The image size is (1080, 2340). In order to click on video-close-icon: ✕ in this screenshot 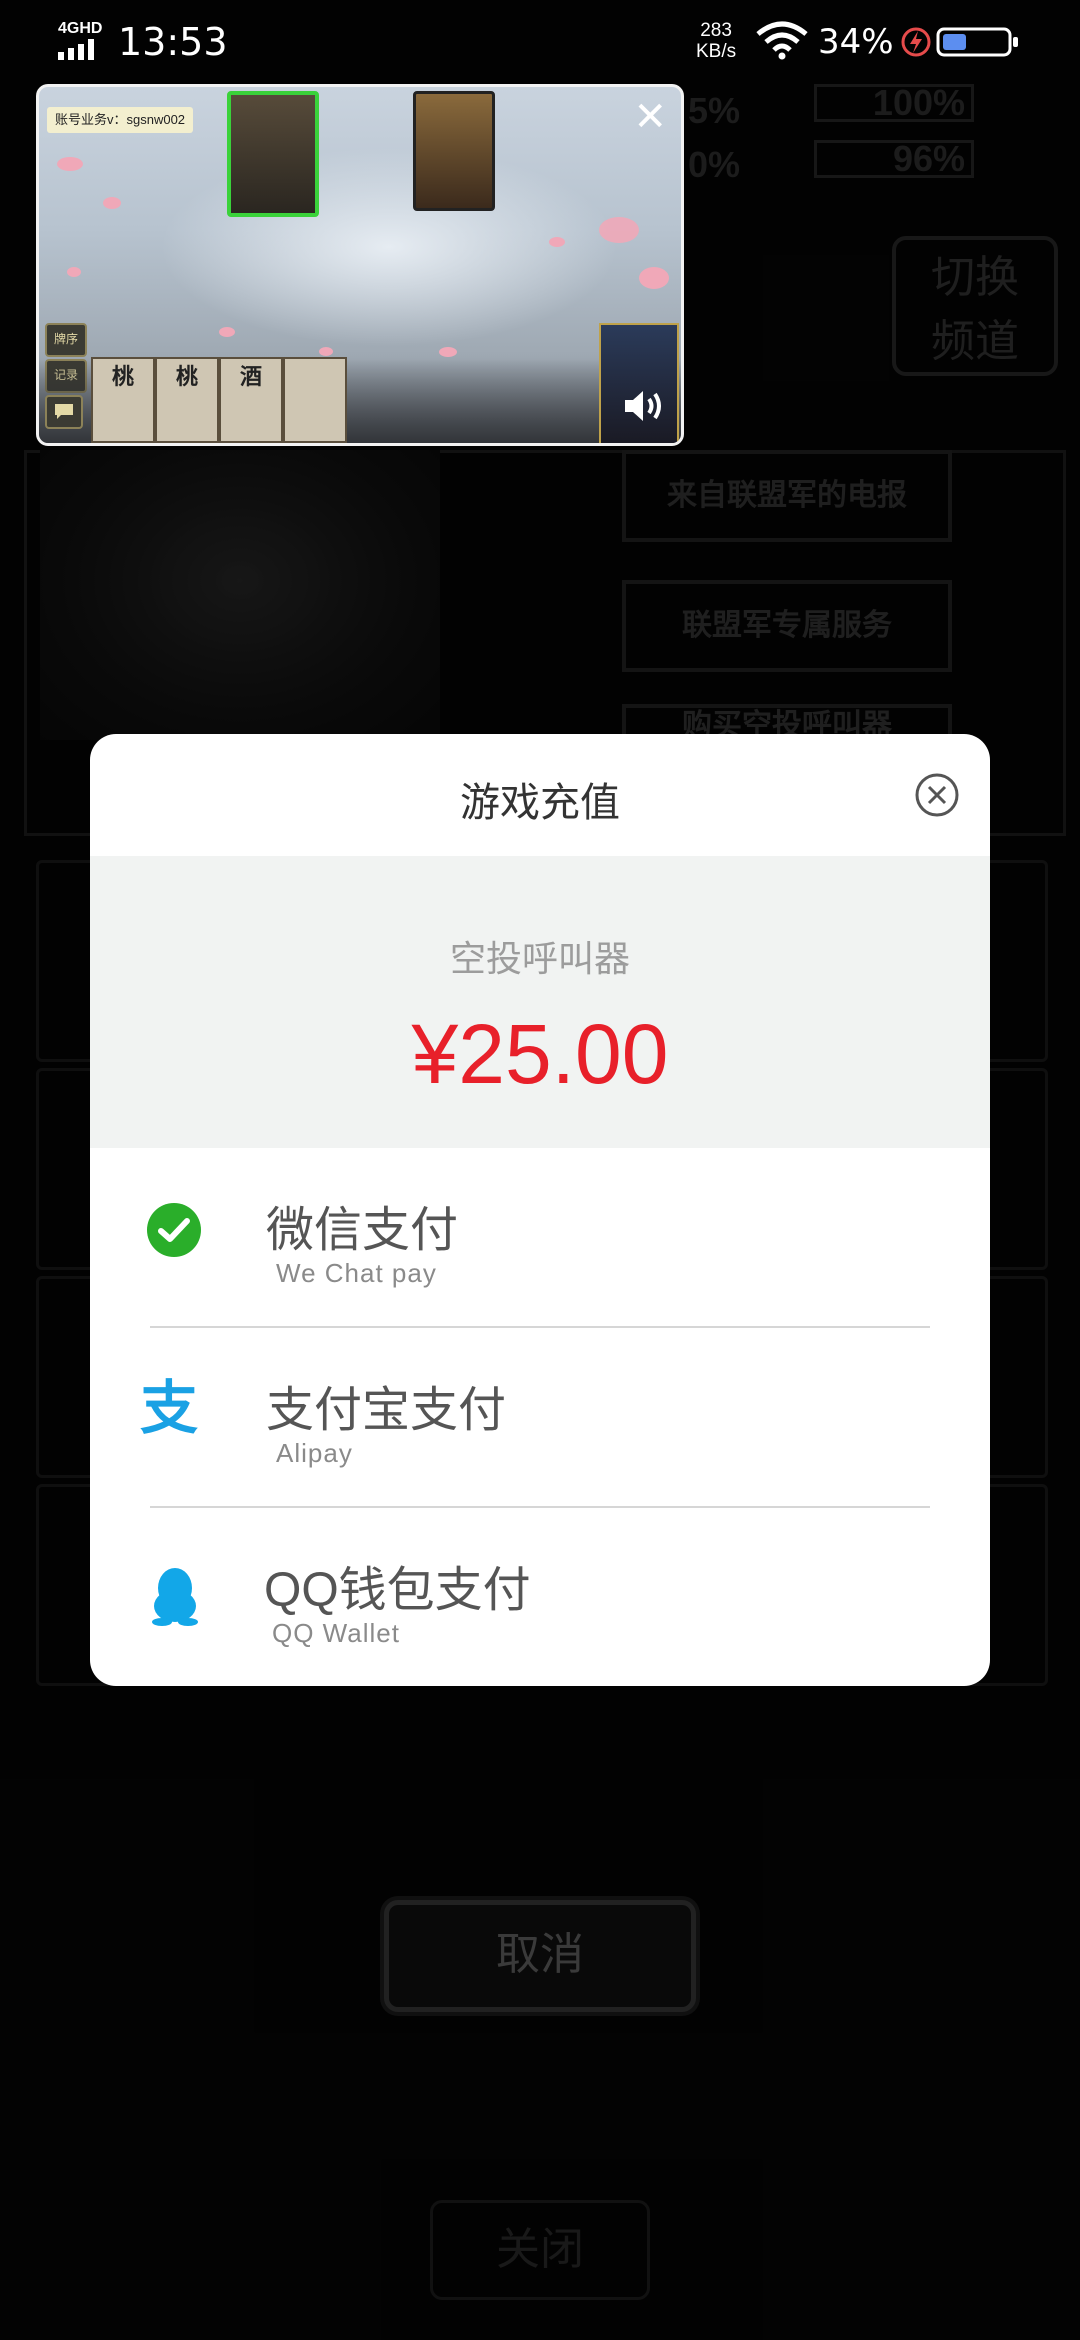, I will do `click(650, 117)`.